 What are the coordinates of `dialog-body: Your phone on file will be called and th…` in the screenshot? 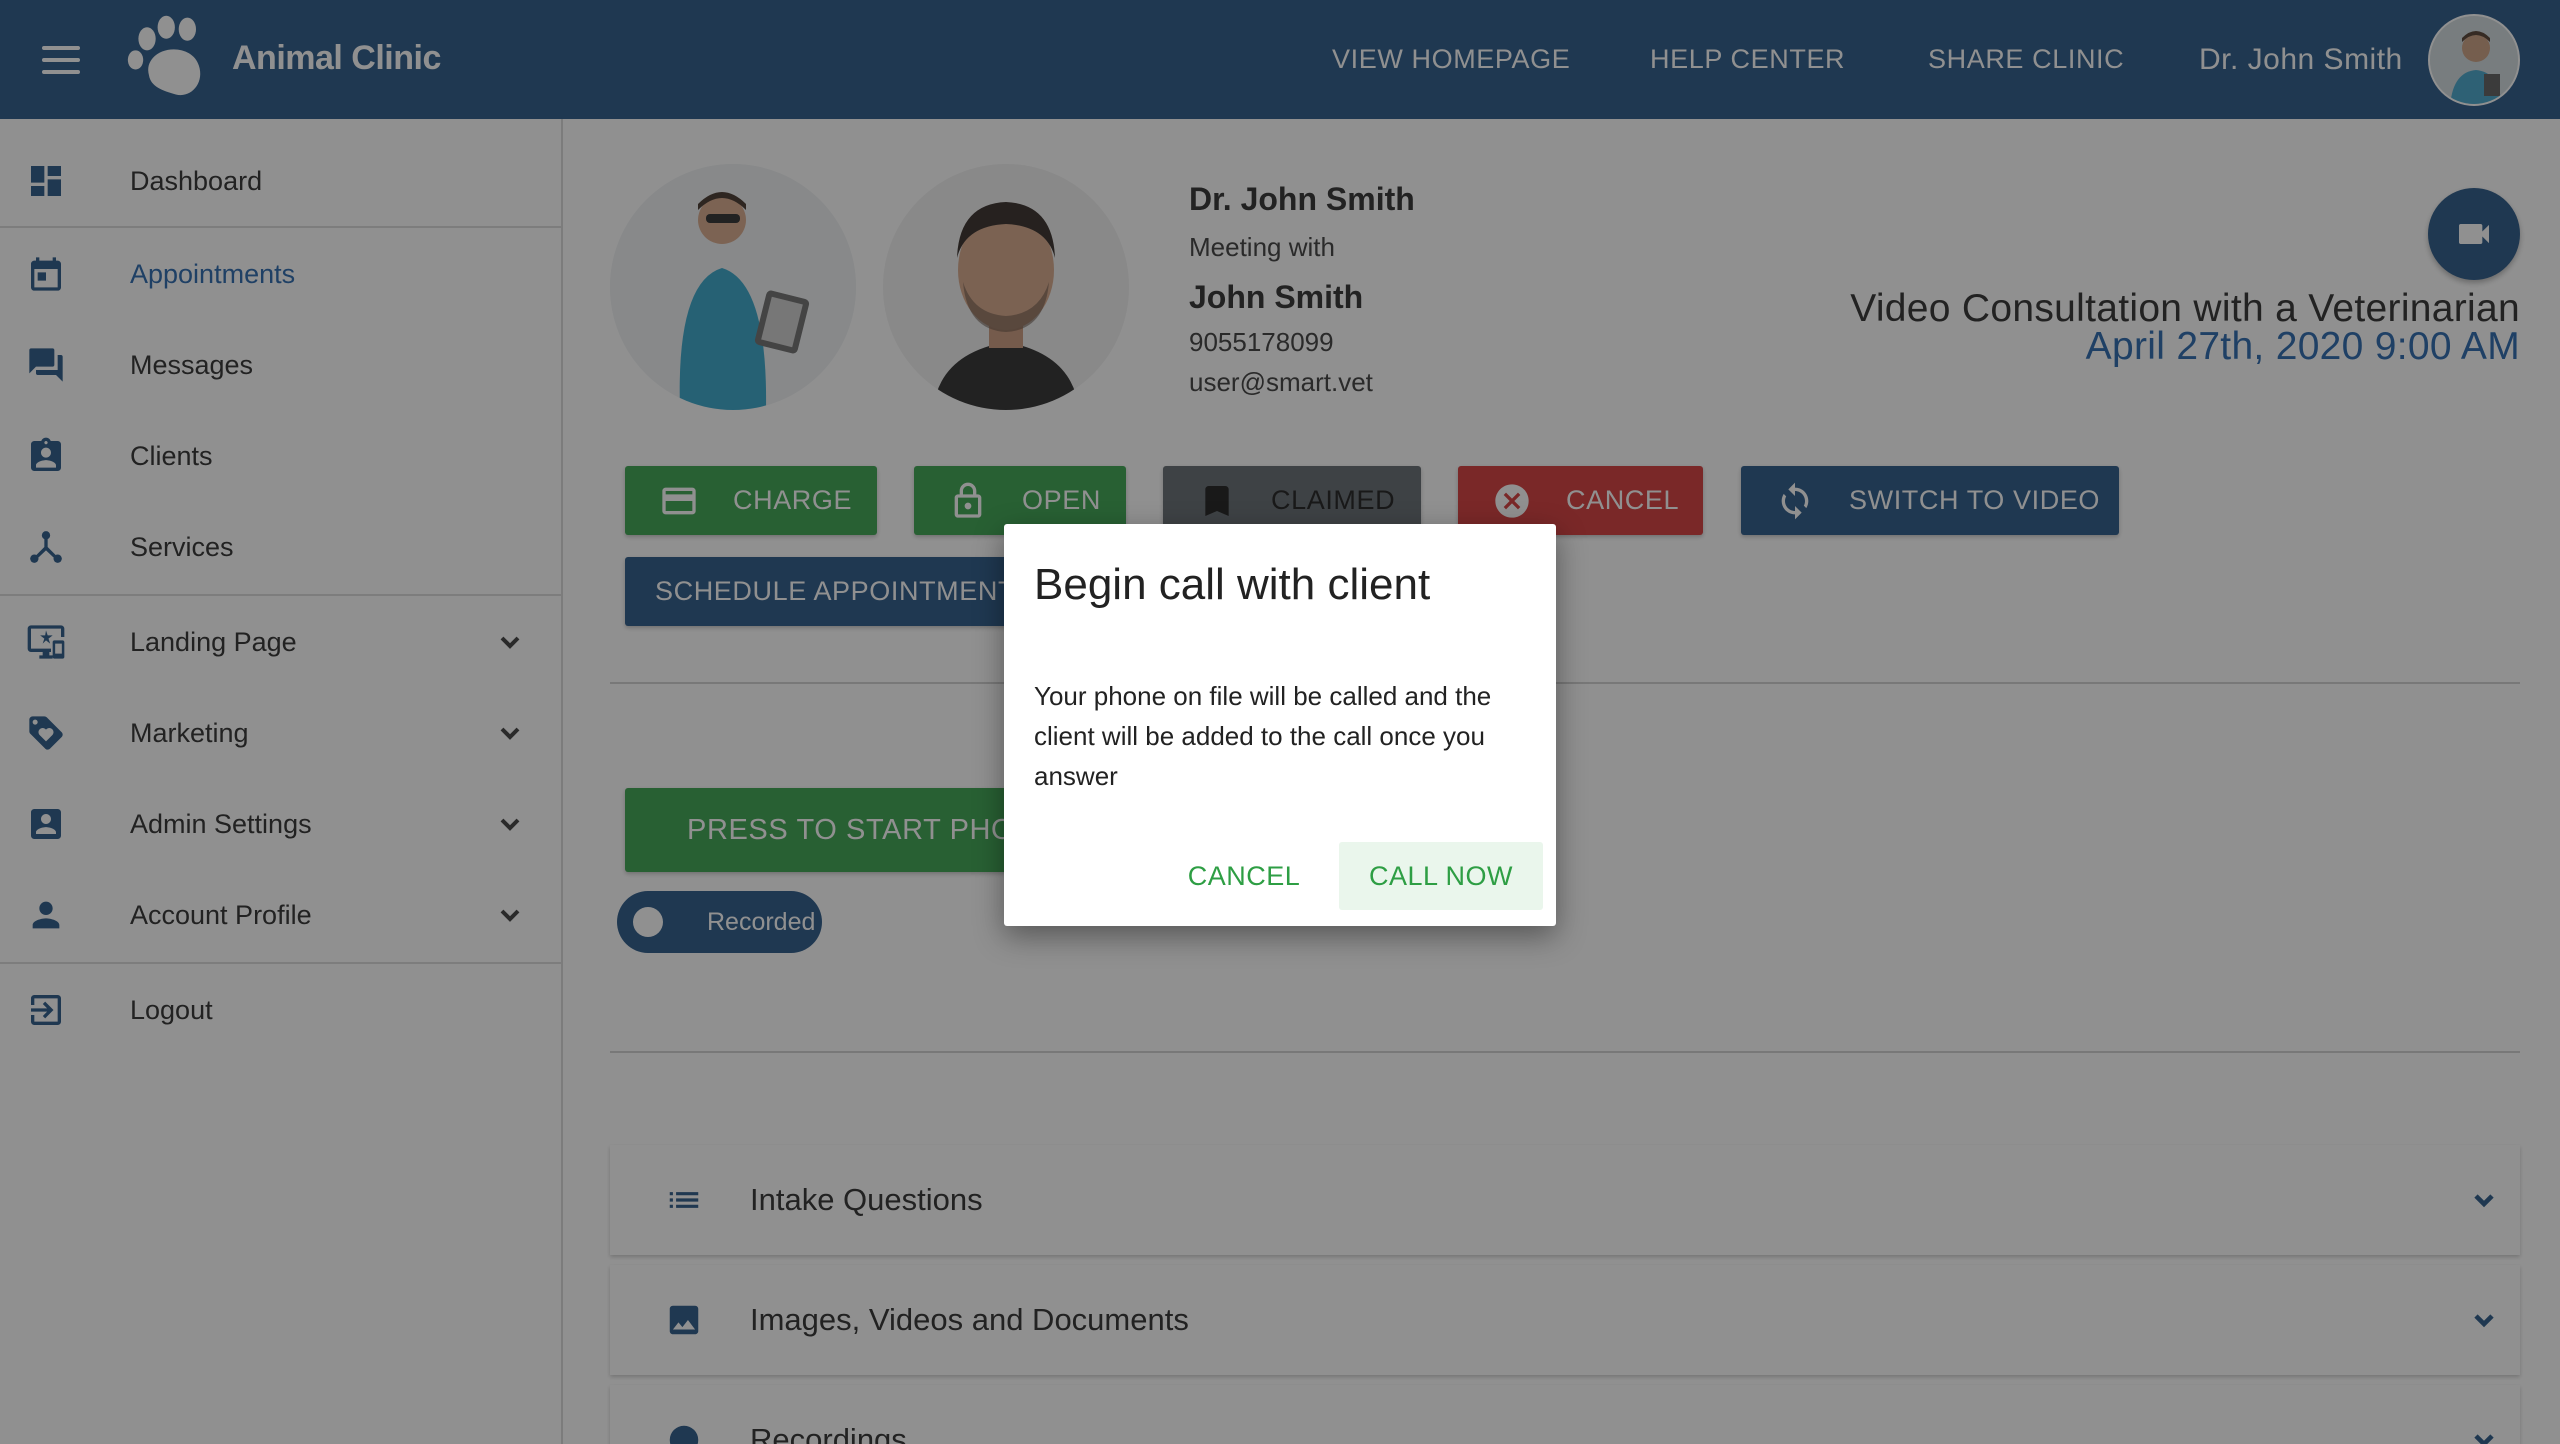 It's located at (1263, 736).